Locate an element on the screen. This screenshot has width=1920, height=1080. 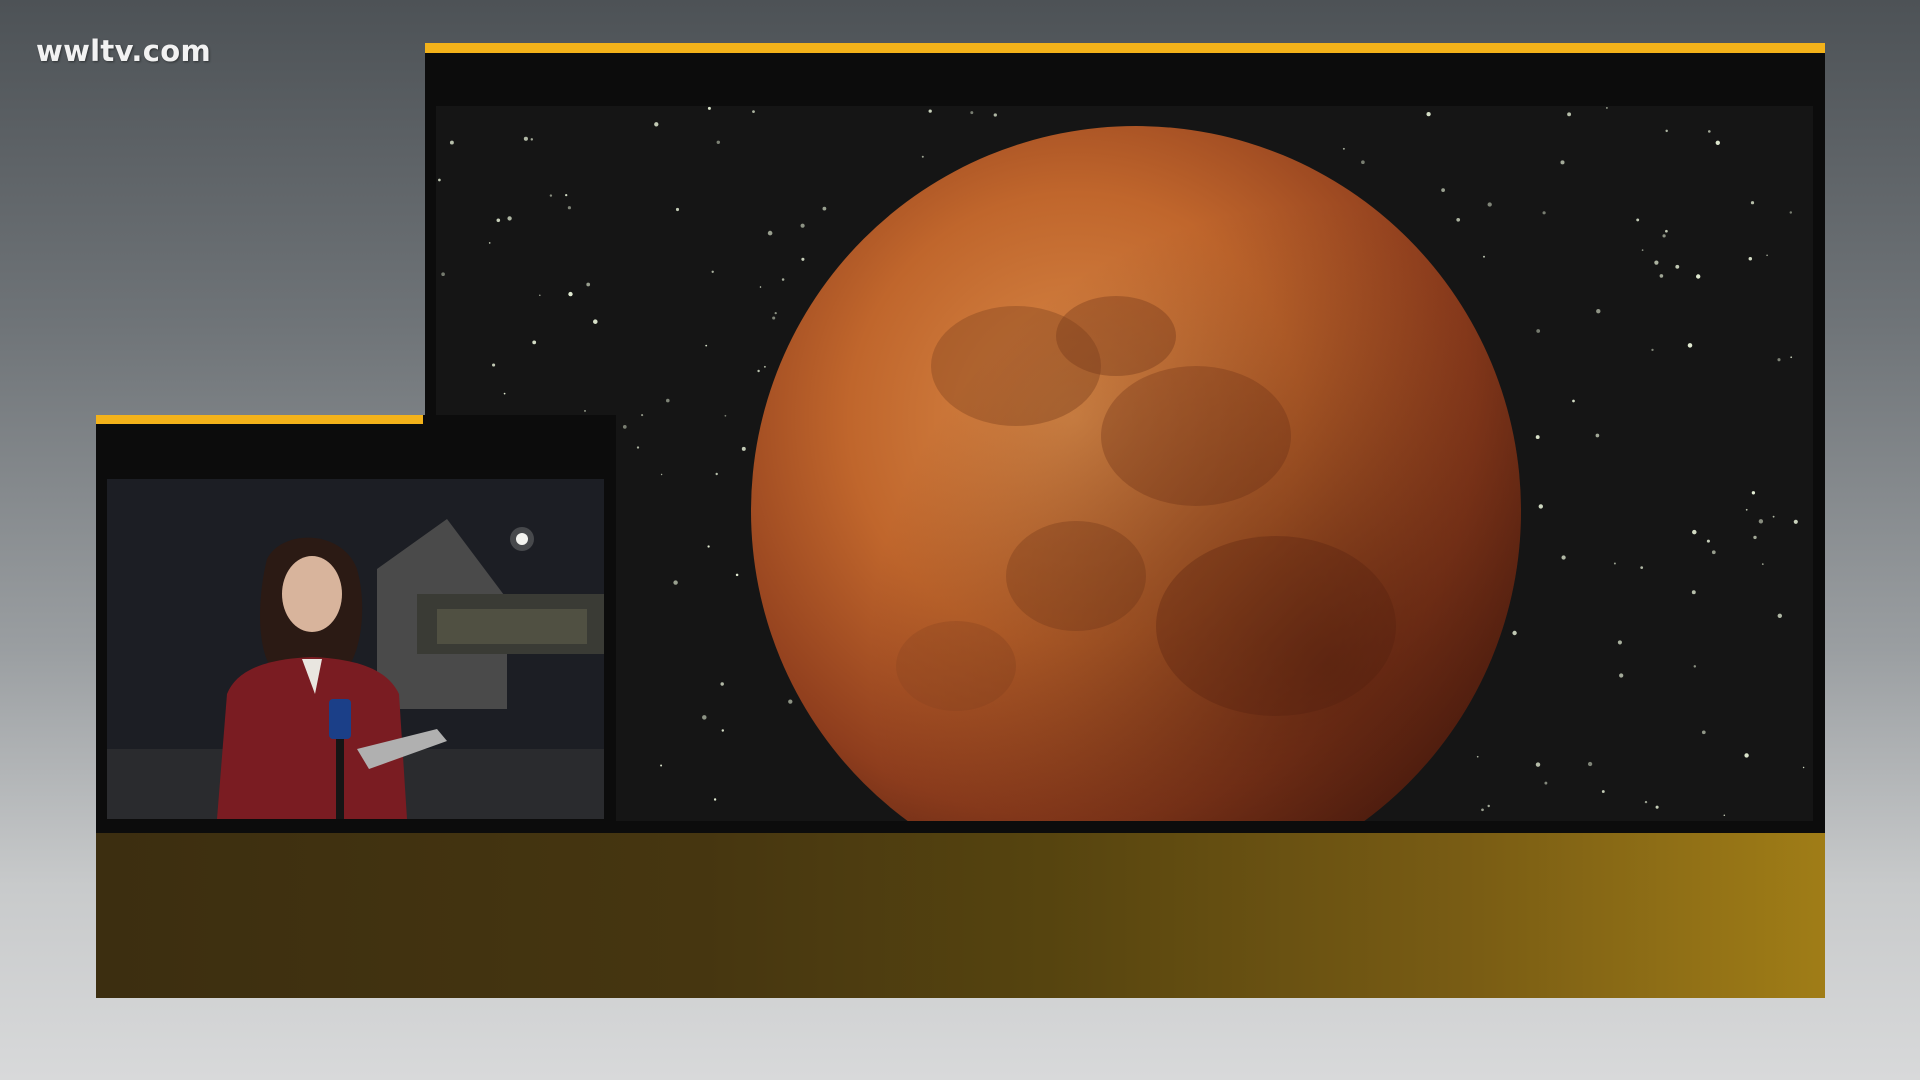
inset-frame-gold-bar is located at coordinates (259, 419).